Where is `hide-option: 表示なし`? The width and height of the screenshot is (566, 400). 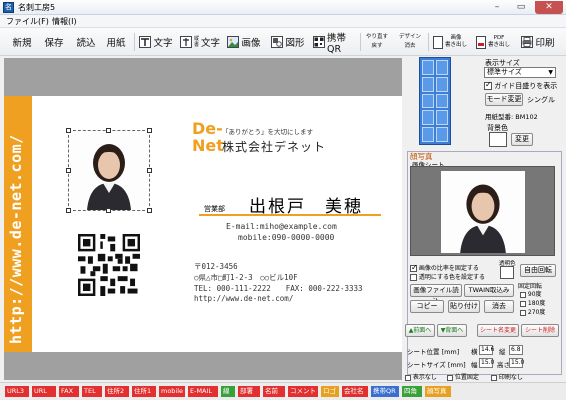 hide-option: 表示なし is located at coordinates (421, 376).